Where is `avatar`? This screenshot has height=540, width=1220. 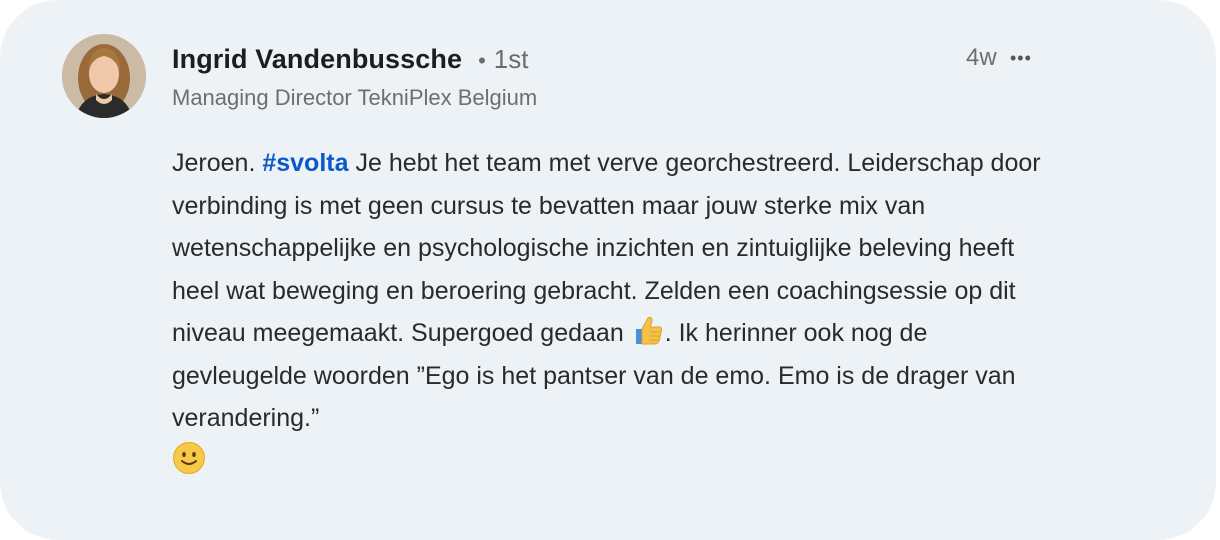 avatar is located at coordinates (104, 76).